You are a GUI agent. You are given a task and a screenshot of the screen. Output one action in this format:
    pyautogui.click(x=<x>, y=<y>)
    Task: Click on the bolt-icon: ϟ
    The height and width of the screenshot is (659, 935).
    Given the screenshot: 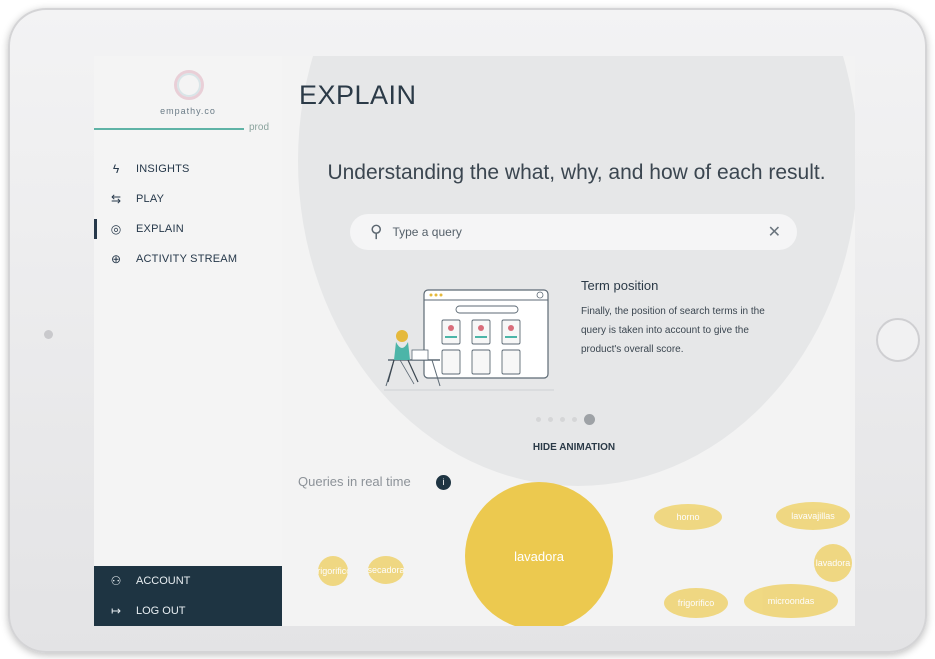 What is the action you would take?
    pyautogui.click(x=116, y=169)
    